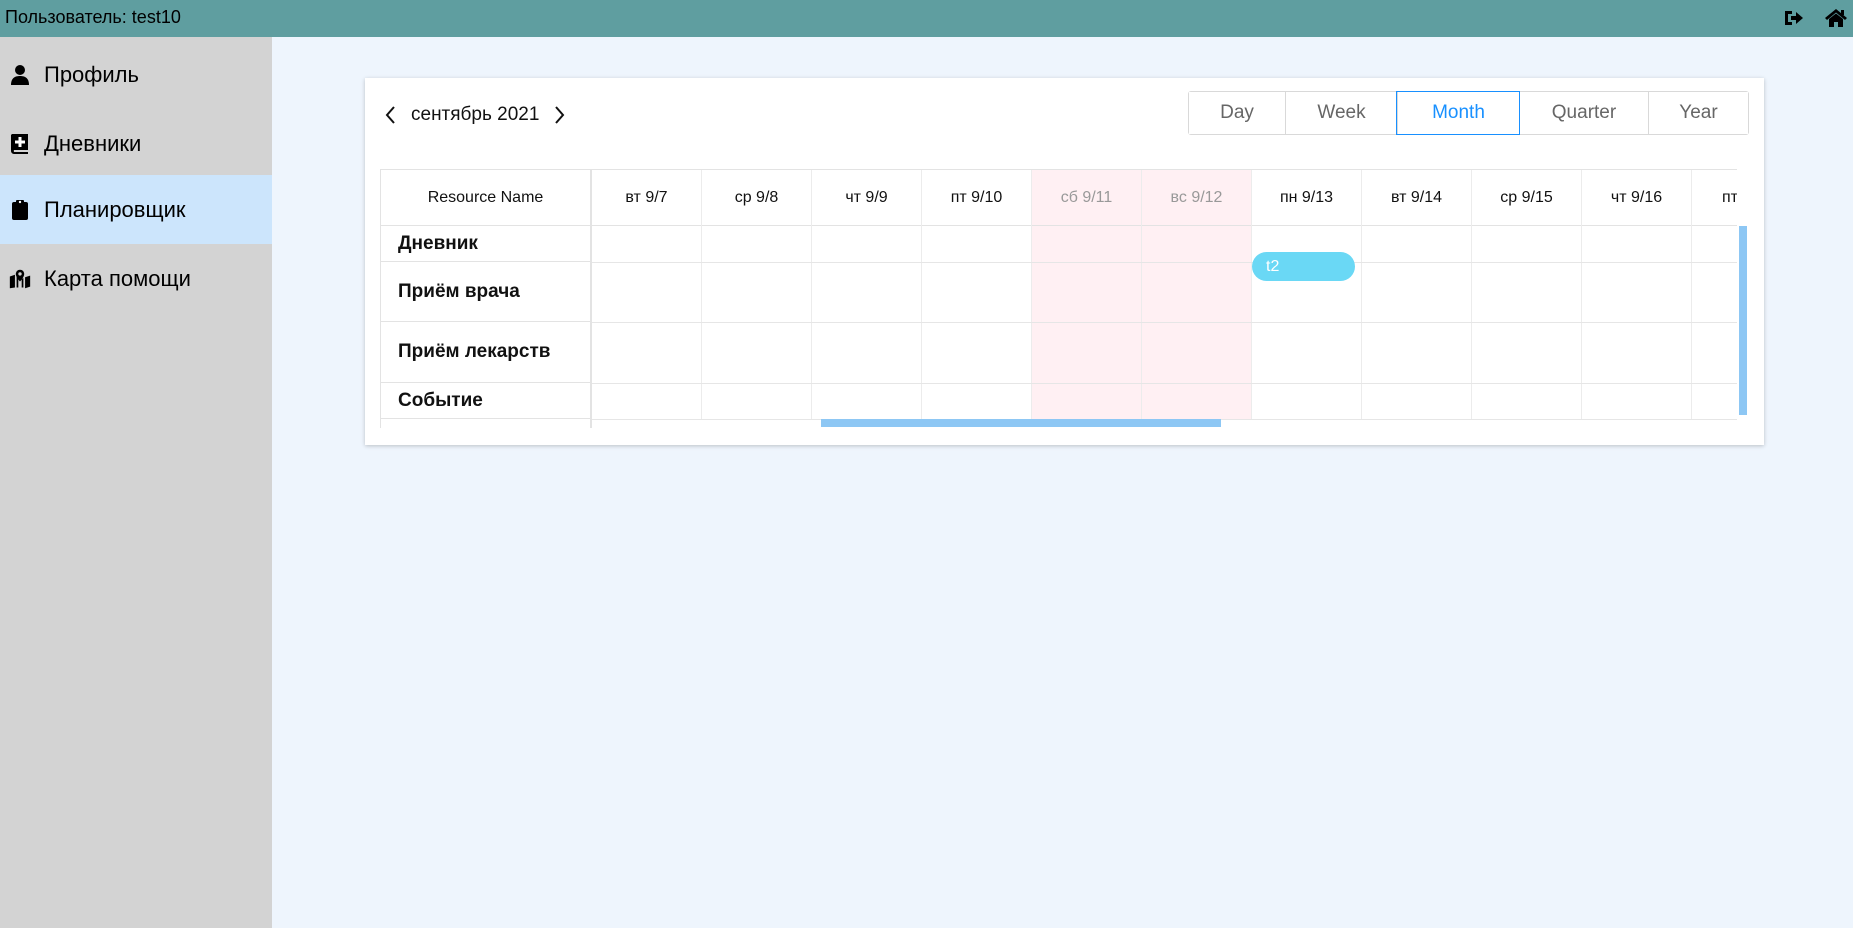  What do you see at coordinates (20, 144) in the screenshot?
I see `diary-icon` at bounding box center [20, 144].